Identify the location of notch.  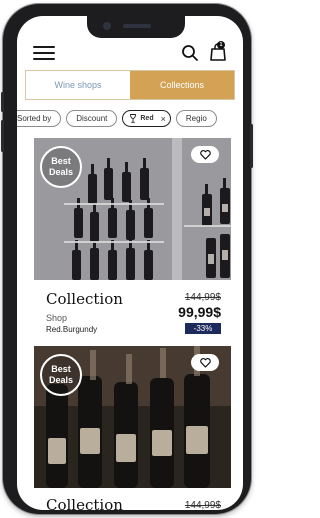
(136, 27).